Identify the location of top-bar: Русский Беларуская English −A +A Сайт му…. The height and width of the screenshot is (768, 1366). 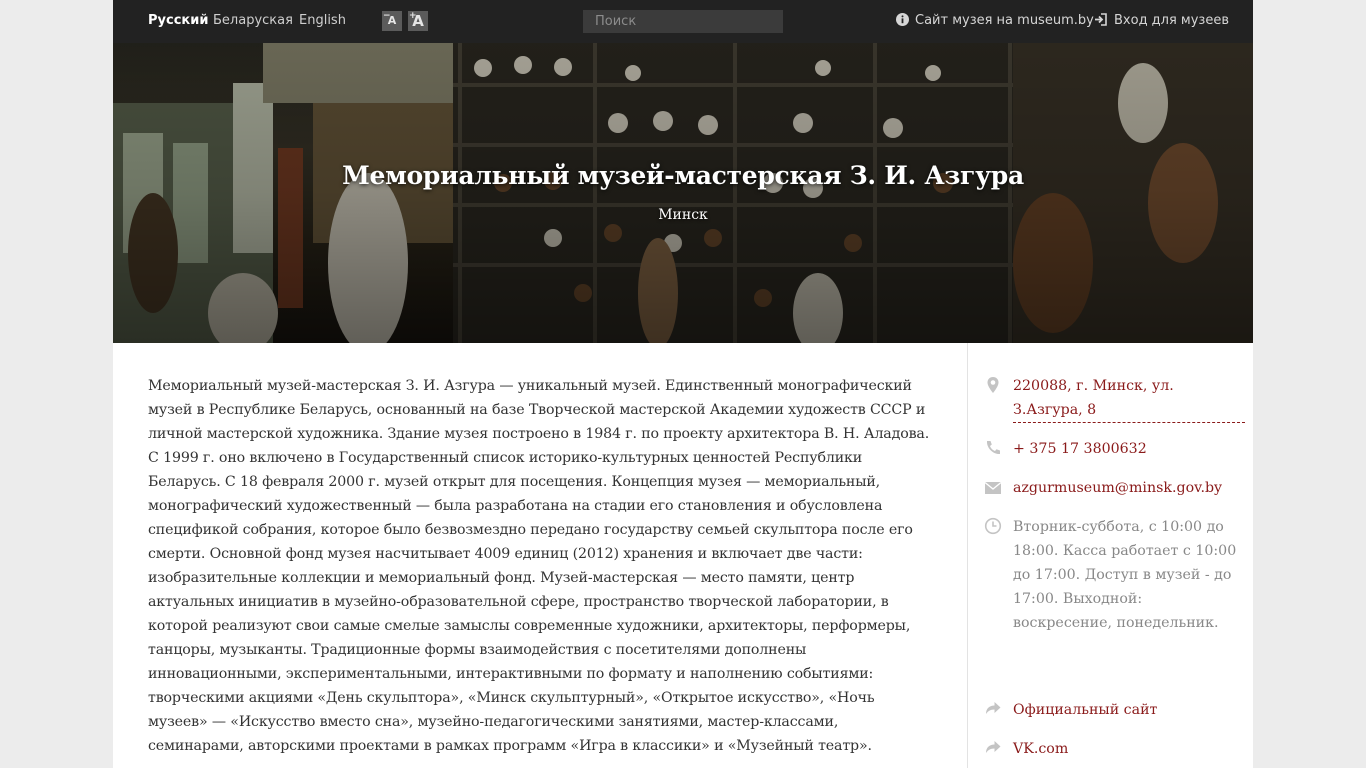
(683, 21).